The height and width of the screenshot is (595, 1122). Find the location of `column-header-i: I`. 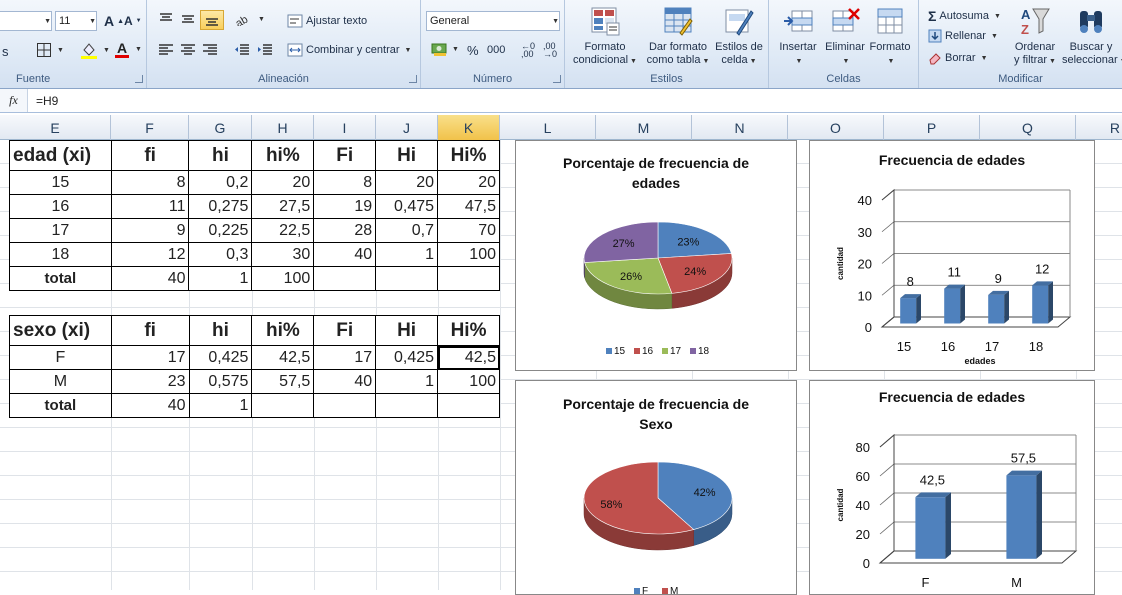

column-header-i: I is located at coordinates (345, 127).